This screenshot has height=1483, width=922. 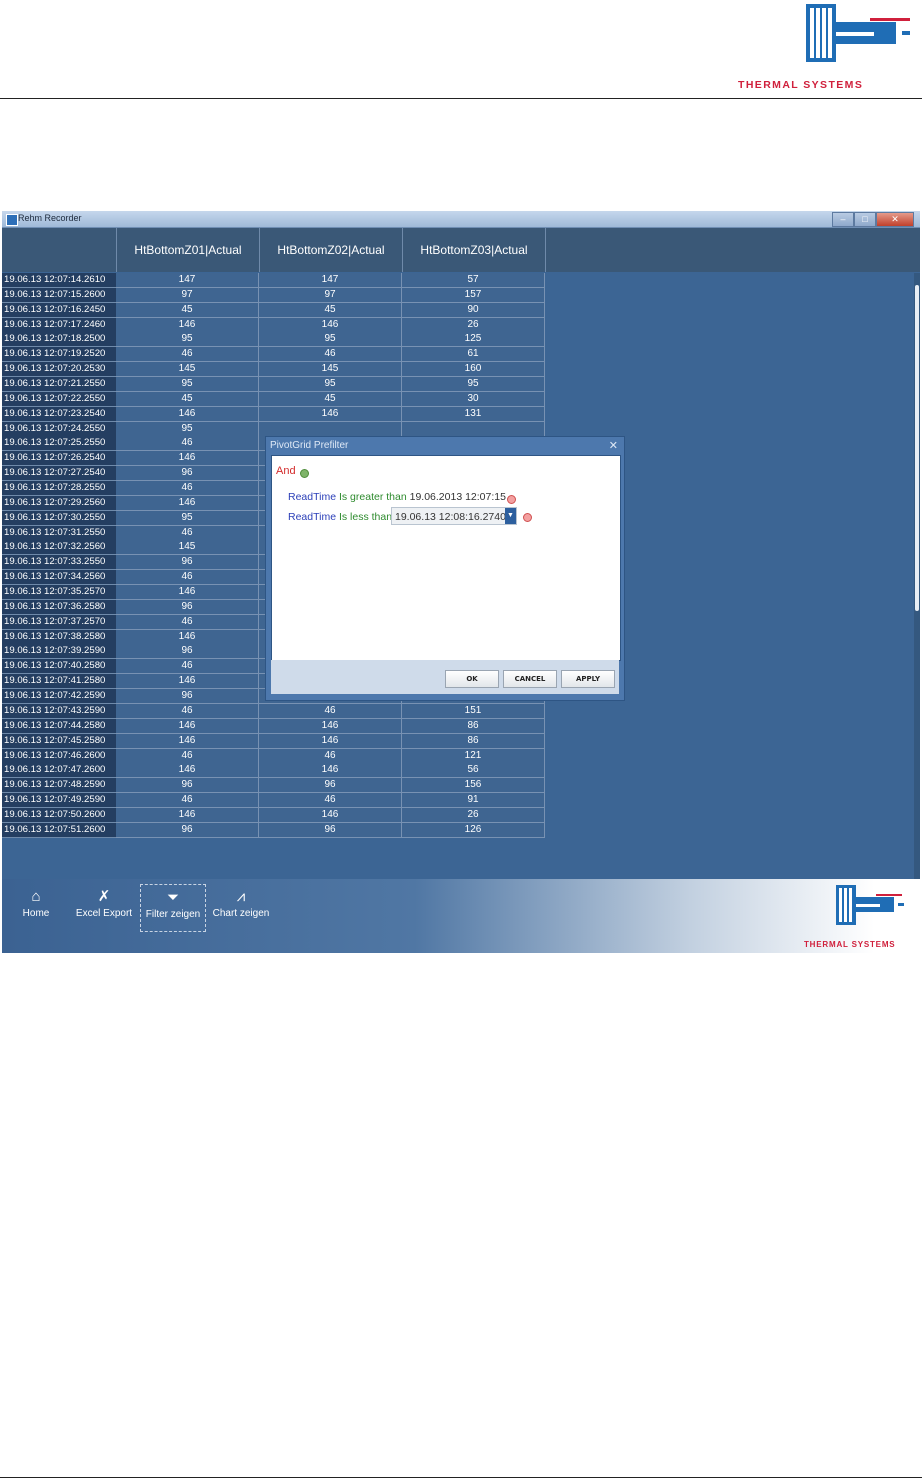 I want to click on row-timestamp: 19.06.13 12:07:16.2450, so click(x=59, y=310).